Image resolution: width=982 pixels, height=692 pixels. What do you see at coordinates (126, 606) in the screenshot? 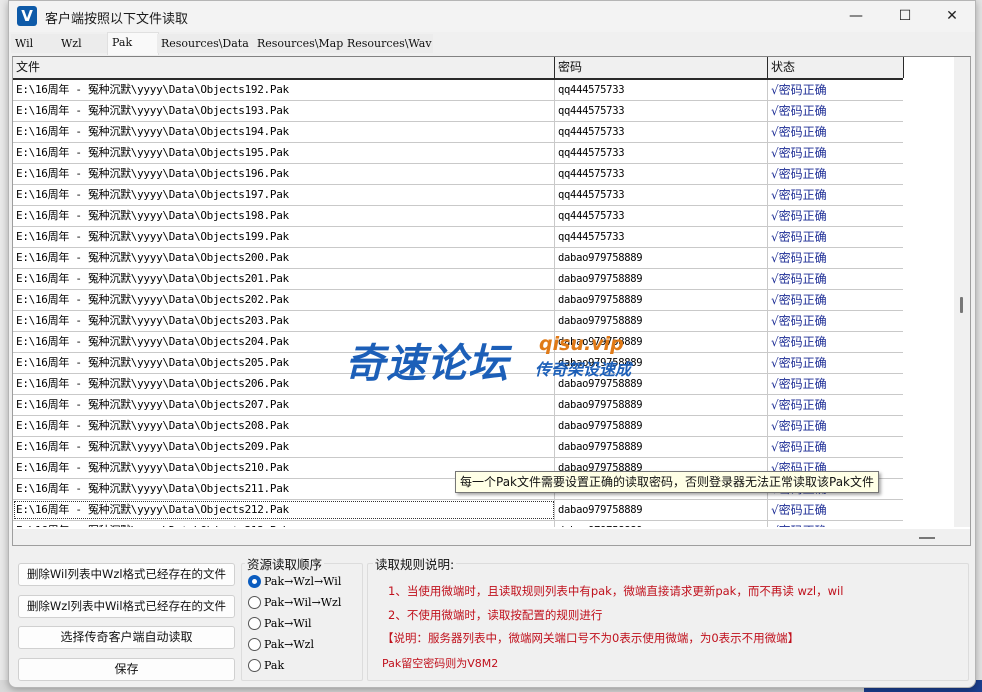
I see `delete-wzl-wil-button: 删除Wzl列表中Wil格式已经存在的文件` at bounding box center [126, 606].